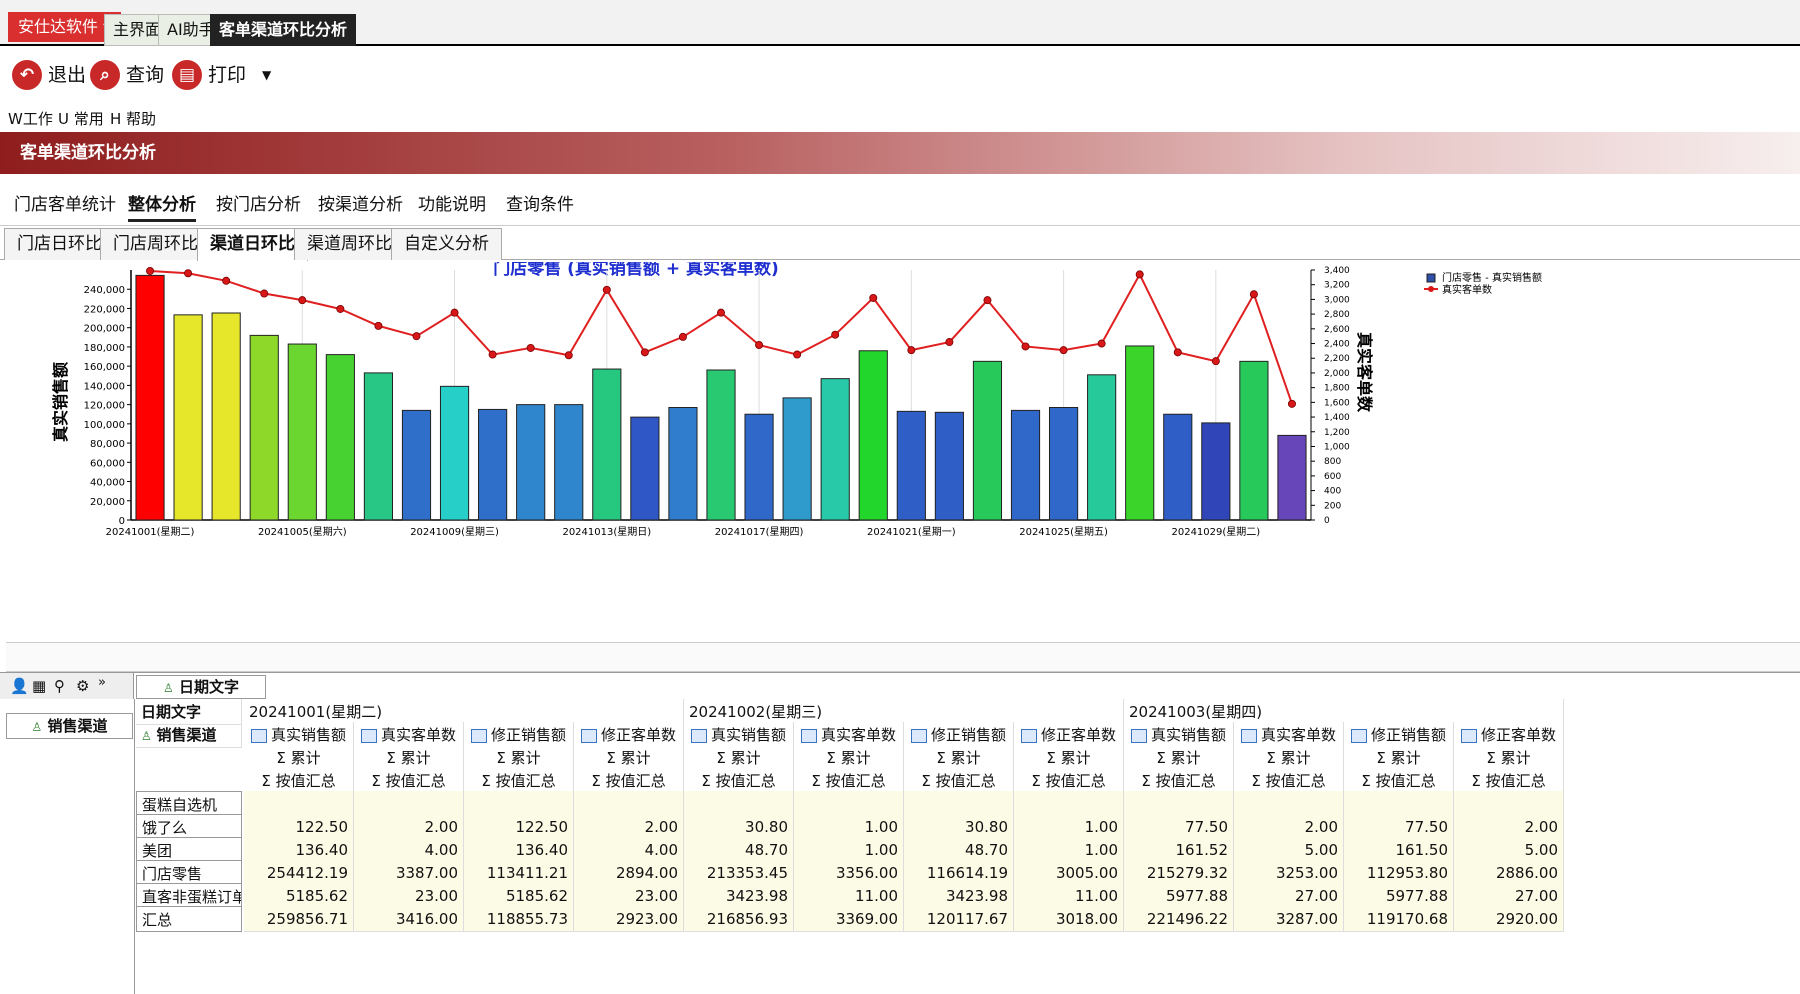 The image size is (1800, 994). I want to click on print-button: ▤ 打印 ▼, so click(221, 75).